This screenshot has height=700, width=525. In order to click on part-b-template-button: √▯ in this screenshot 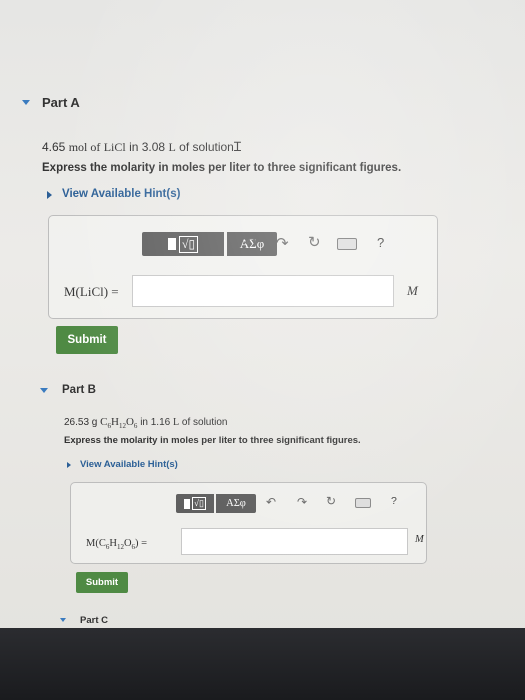, I will do `click(195, 503)`.